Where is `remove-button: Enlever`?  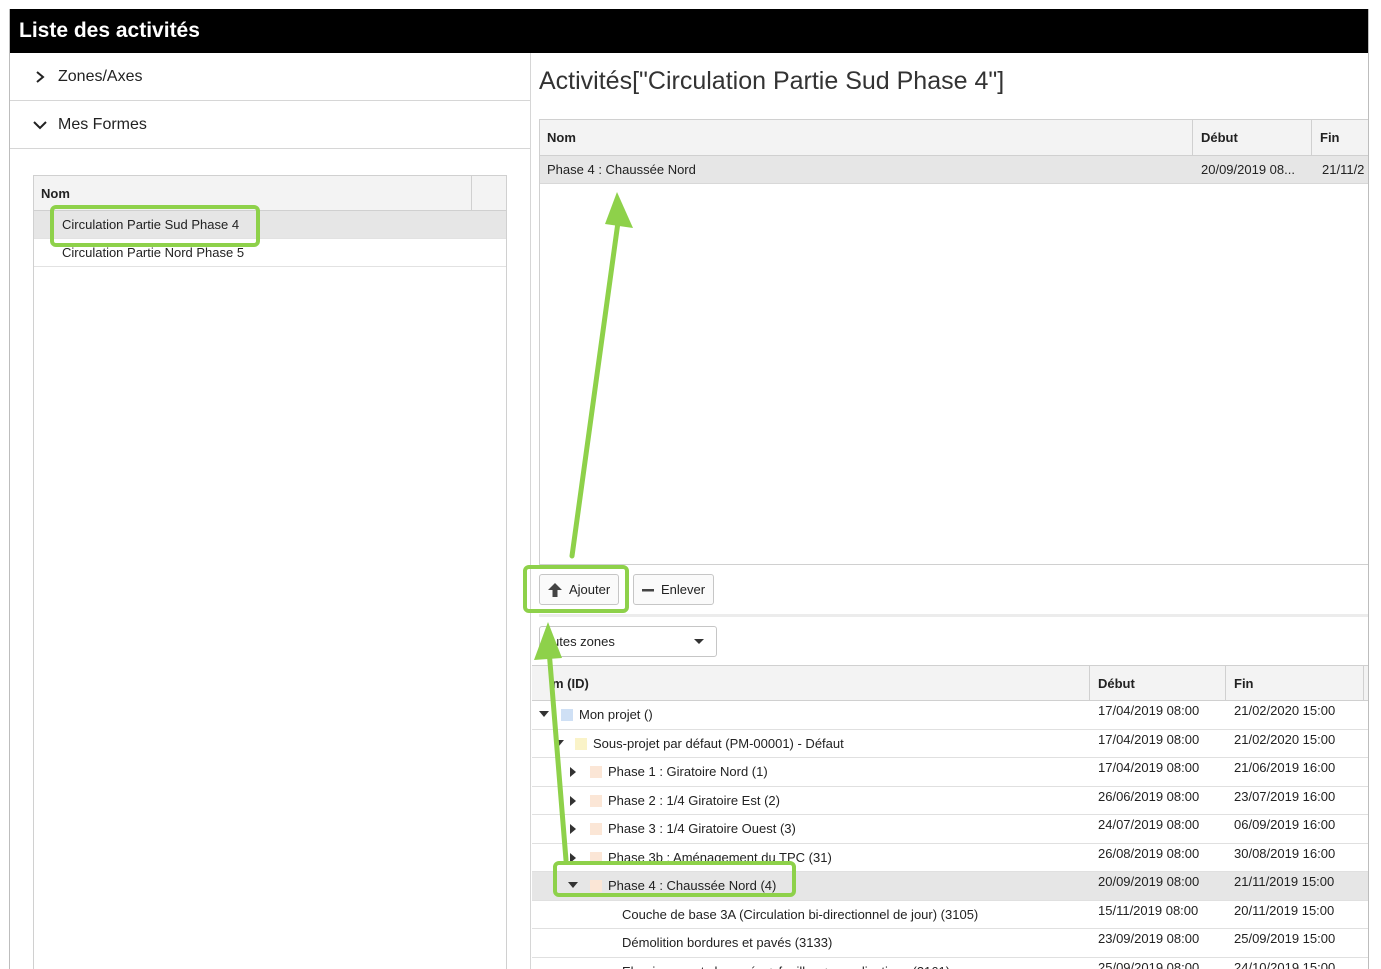
remove-button: Enlever is located at coordinates (674, 589).